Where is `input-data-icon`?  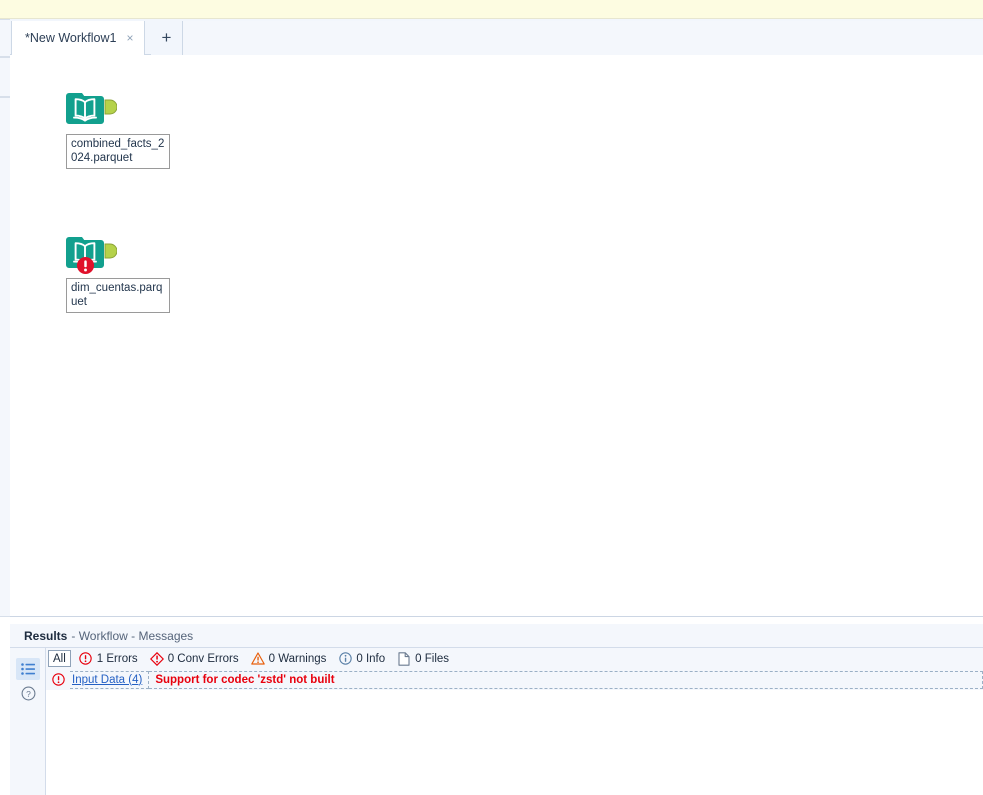 input-data-icon is located at coordinates (85, 108).